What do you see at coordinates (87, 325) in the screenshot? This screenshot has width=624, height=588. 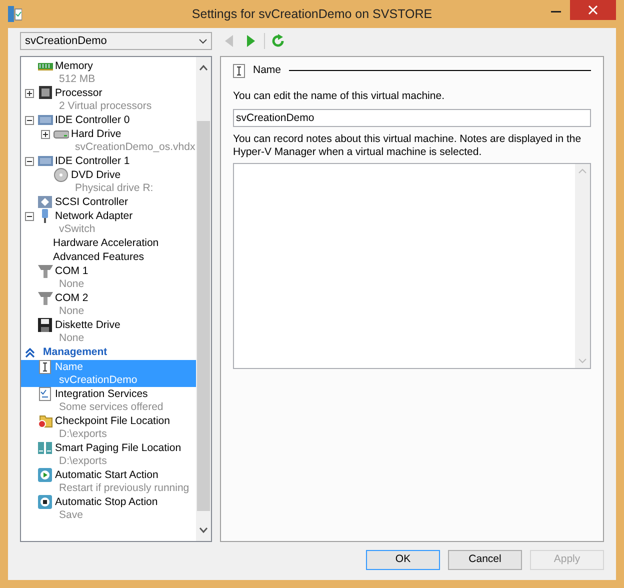 I see `item-label: Diskette Drive` at bounding box center [87, 325].